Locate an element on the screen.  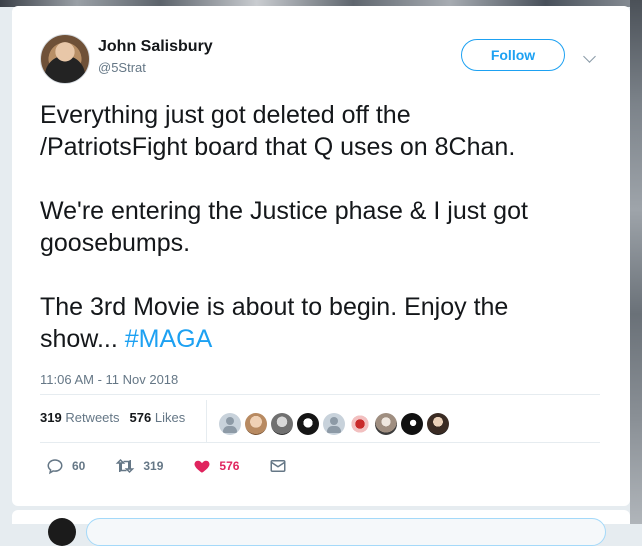
direct-message-action is located at coordinates (278, 466).